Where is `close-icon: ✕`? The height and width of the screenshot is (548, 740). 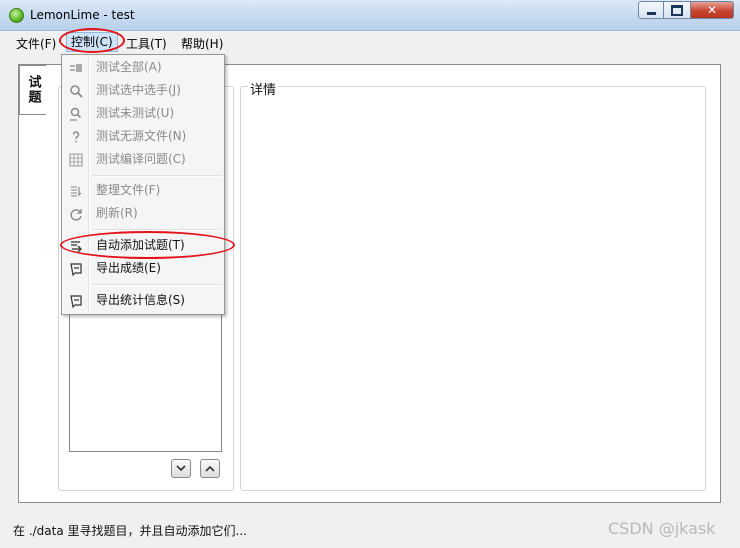
close-icon: ✕ is located at coordinates (712, 10).